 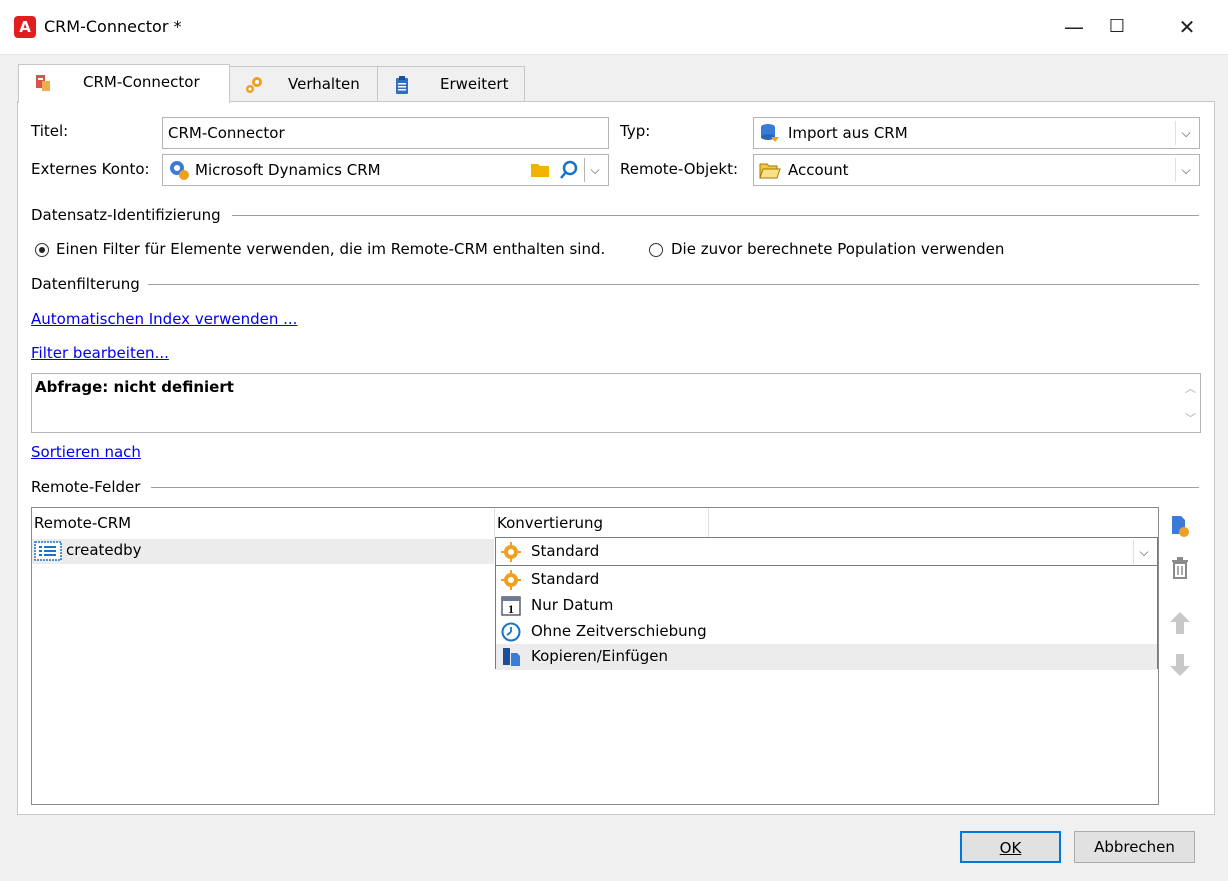 What do you see at coordinates (474, 84) in the screenshot?
I see `tab-label: Erweitert` at bounding box center [474, 84].